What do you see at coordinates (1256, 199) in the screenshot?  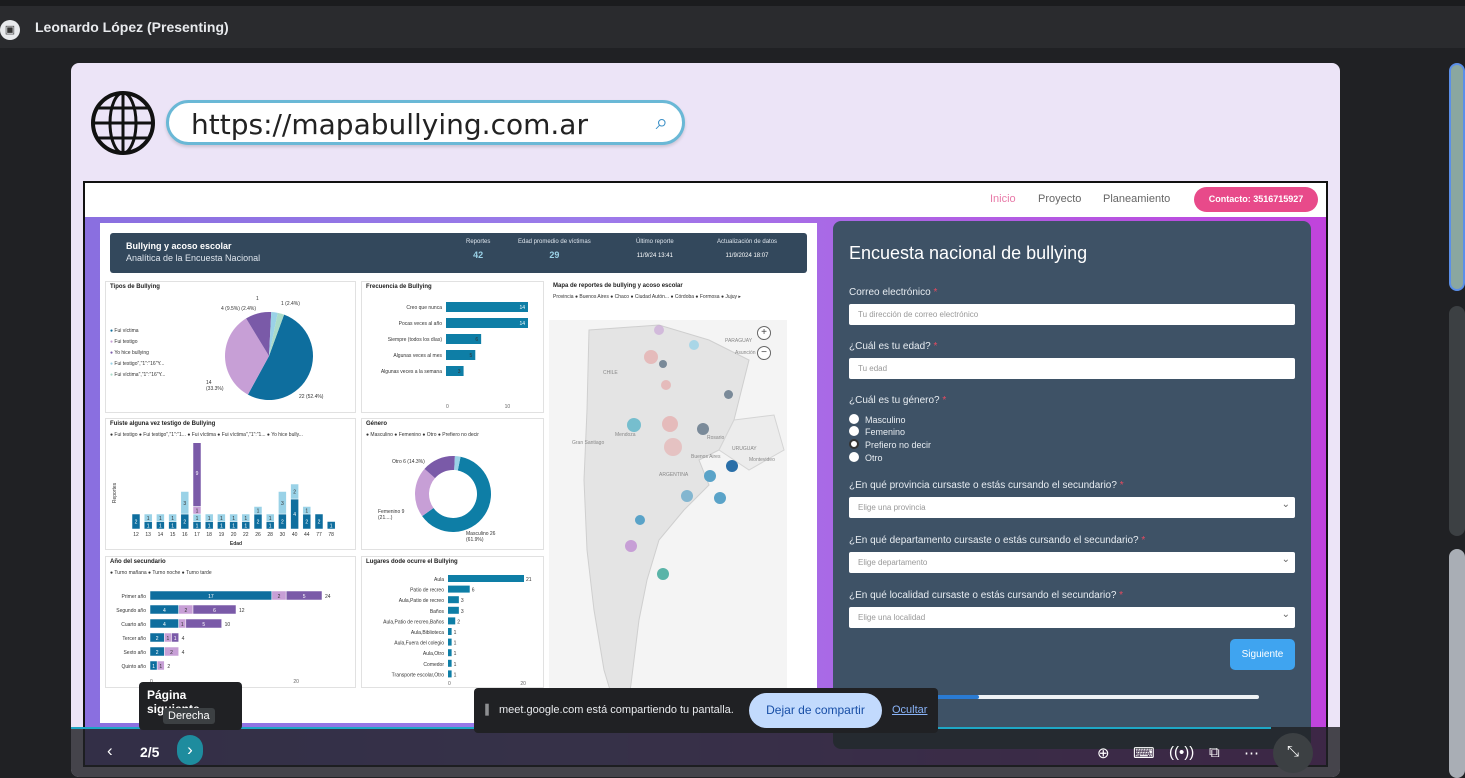 I see `contact-button: Contacto: 3516715927` at bounding box center [1256, 199].